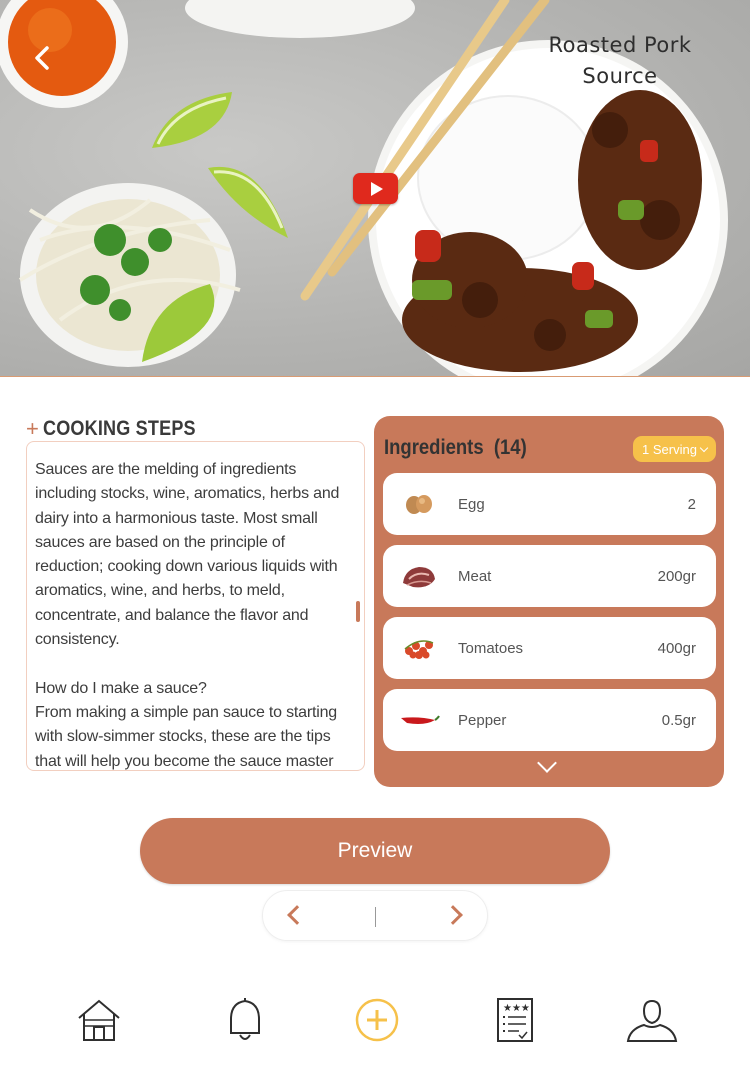  I want to click on cooking-steps-header: + COOKING STEPS, so click(123, 429).